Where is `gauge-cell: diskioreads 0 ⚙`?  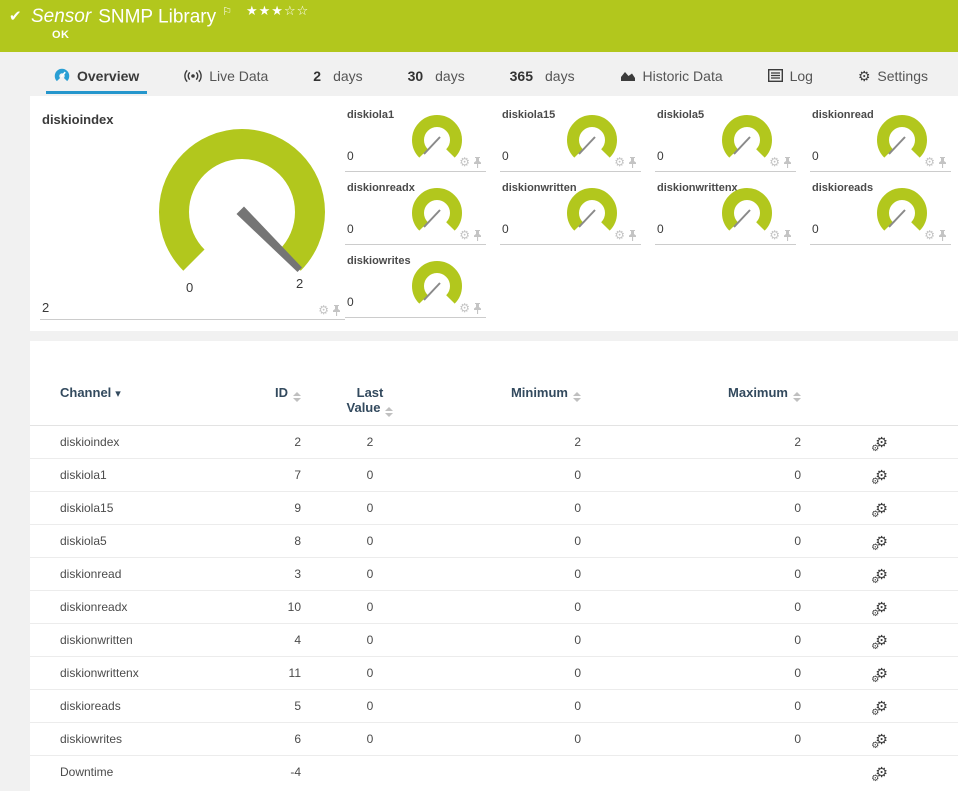 gauge-cell: diskioreads 0 ⚙ is located at coordinates (880, 208).